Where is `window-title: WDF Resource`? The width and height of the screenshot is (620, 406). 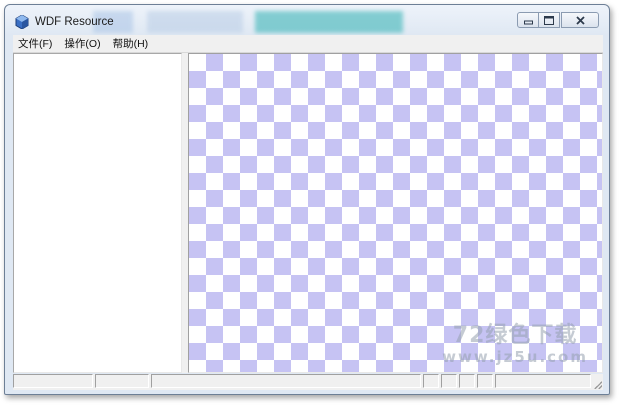 window-title: WDF Resource is located at coordinates (74, 22).